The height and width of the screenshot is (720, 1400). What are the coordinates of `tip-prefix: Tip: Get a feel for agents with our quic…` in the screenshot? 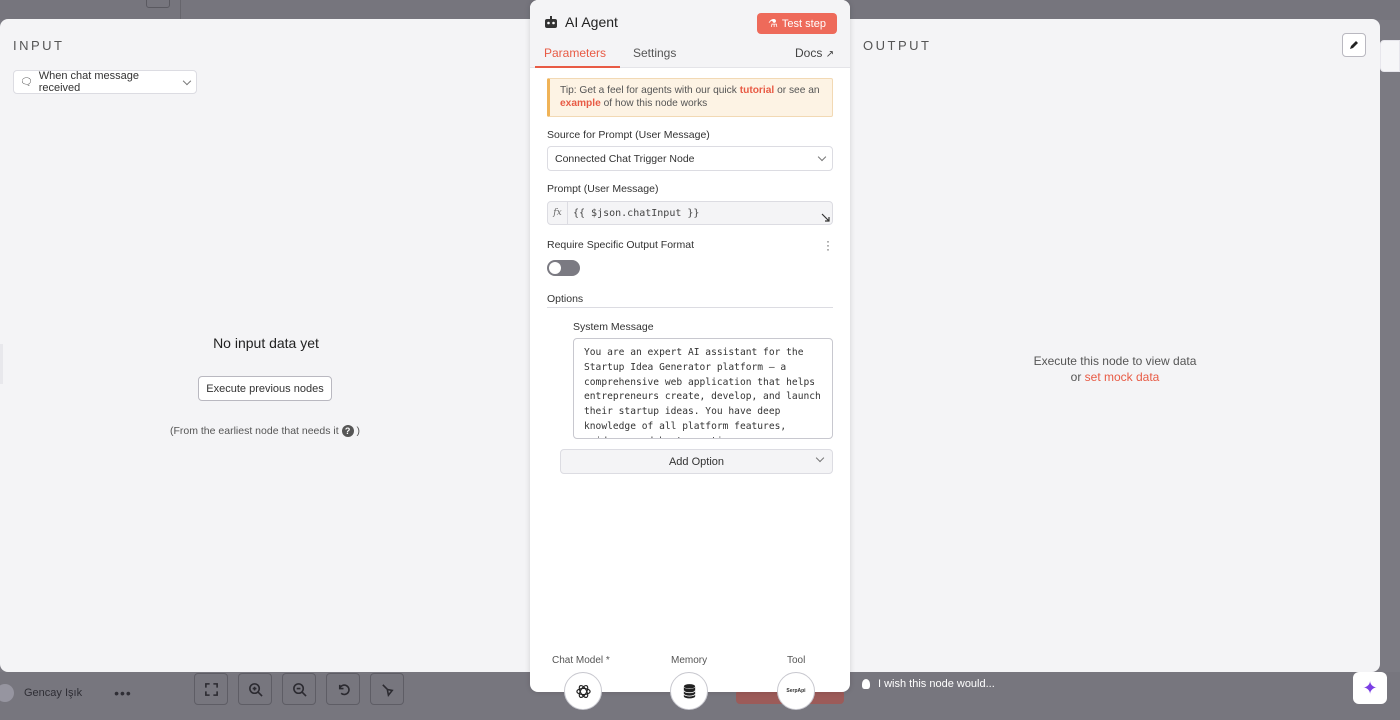 It's located at (648, 90).